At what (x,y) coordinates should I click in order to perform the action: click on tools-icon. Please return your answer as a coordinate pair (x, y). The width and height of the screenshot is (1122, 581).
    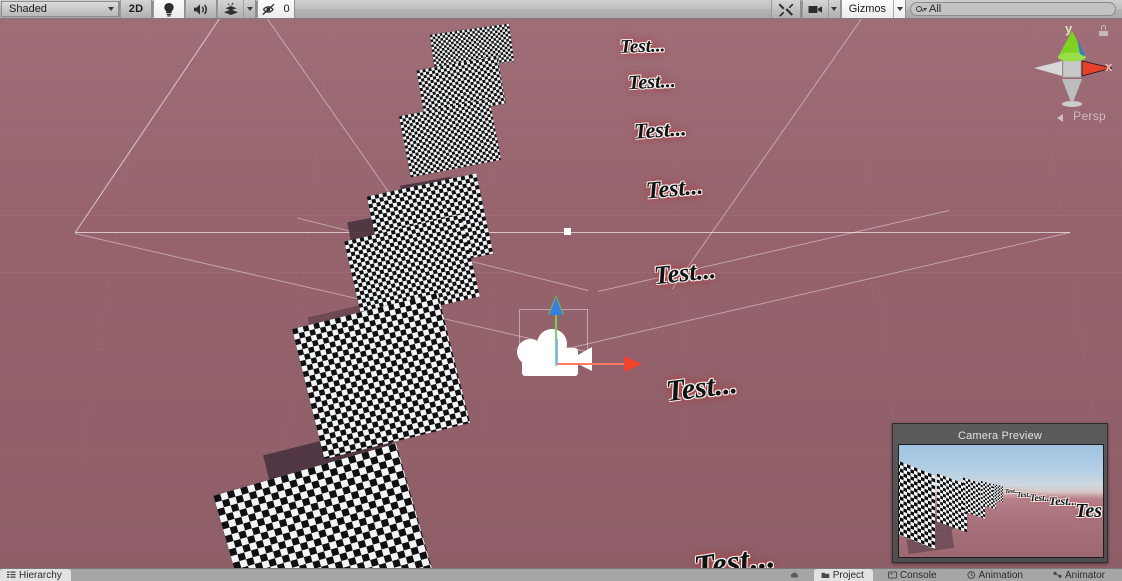
    Looking at the image, I should click on (786, 10).